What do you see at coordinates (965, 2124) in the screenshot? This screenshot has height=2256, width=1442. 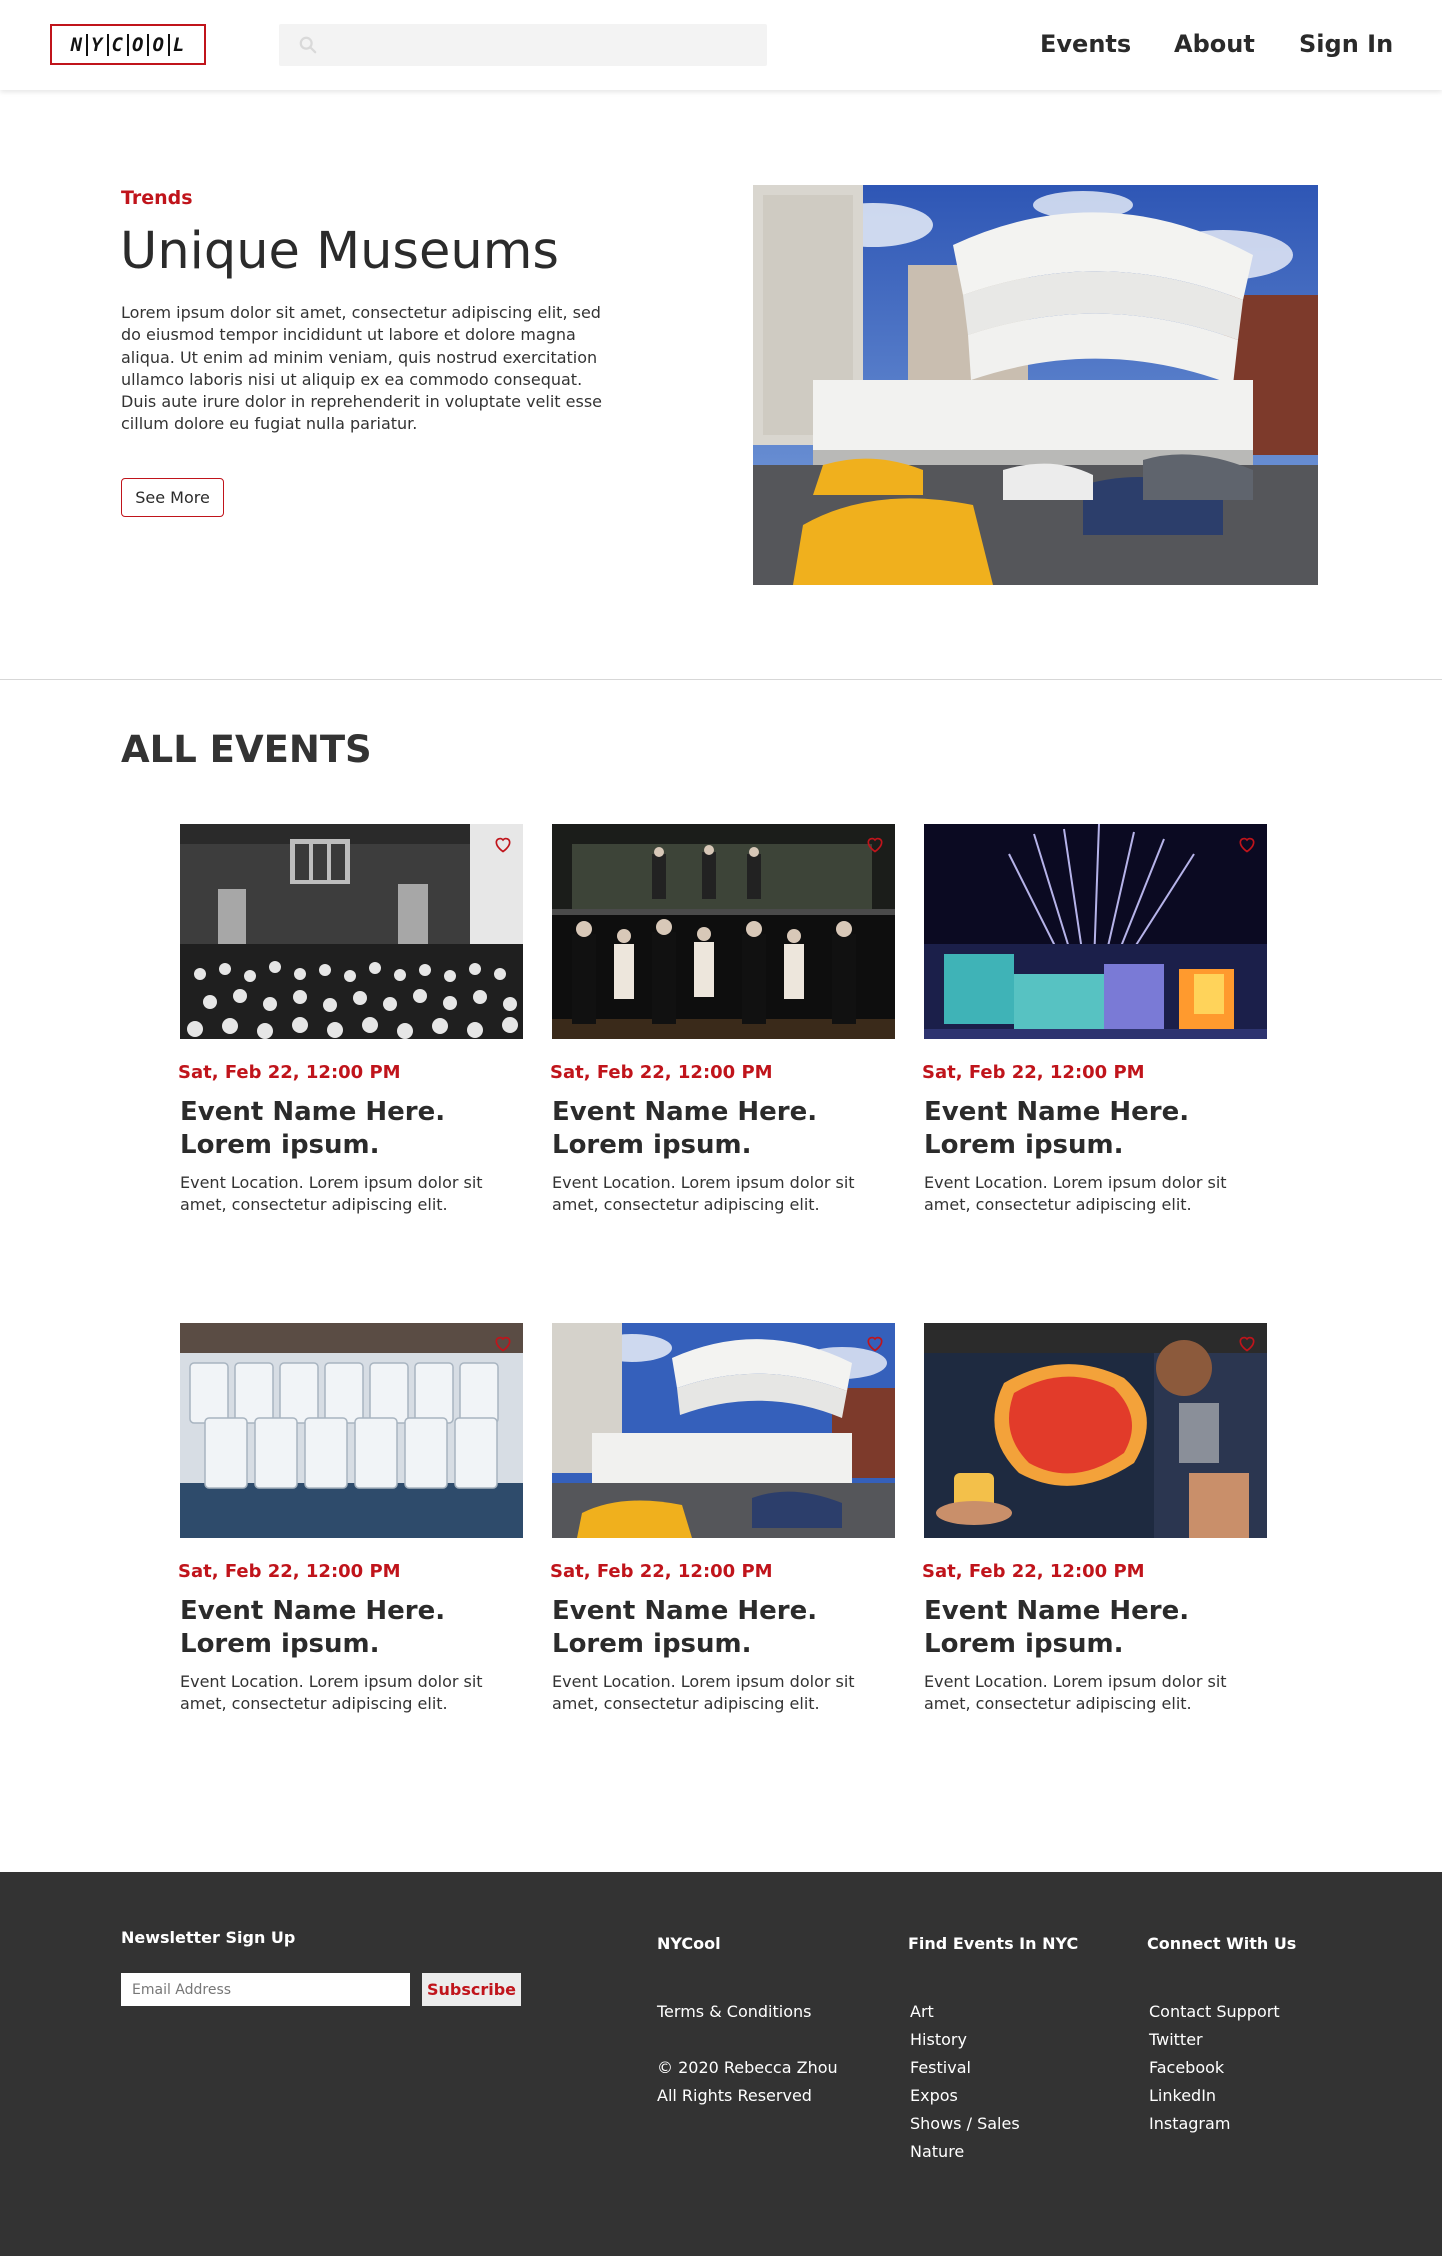 I see `footer-link-shows-sales: Shows / Sales` at bounding box center [965, 2124].